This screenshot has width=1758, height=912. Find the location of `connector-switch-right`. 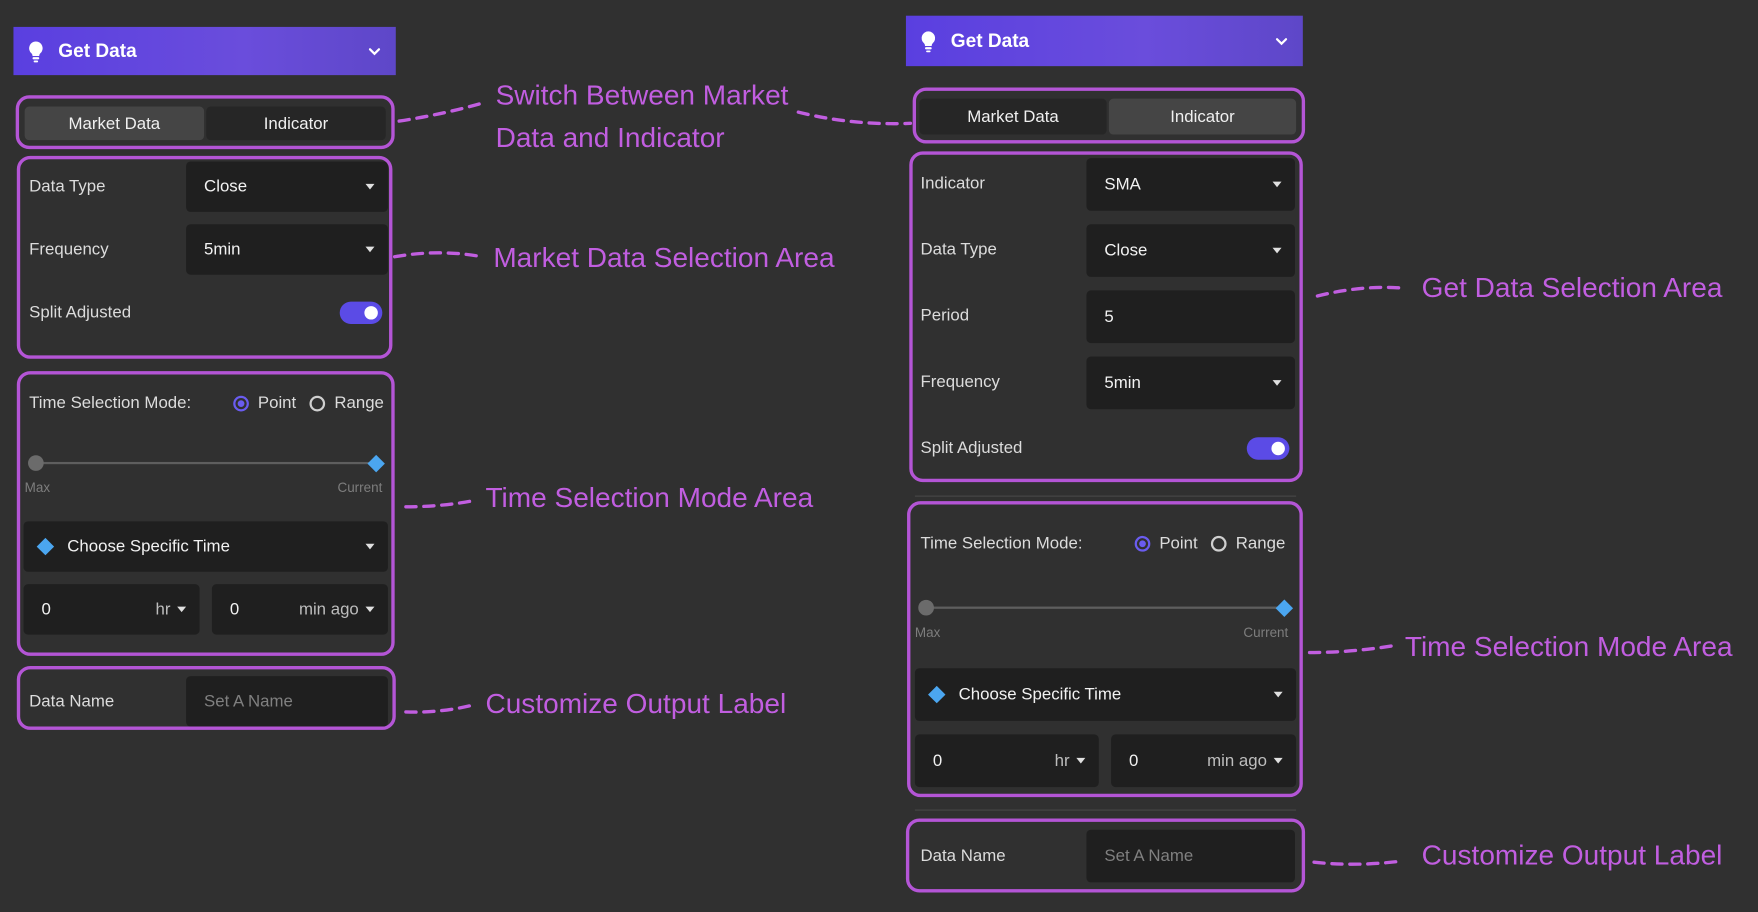

connector-switch-right is located at coordinates (854, 118).